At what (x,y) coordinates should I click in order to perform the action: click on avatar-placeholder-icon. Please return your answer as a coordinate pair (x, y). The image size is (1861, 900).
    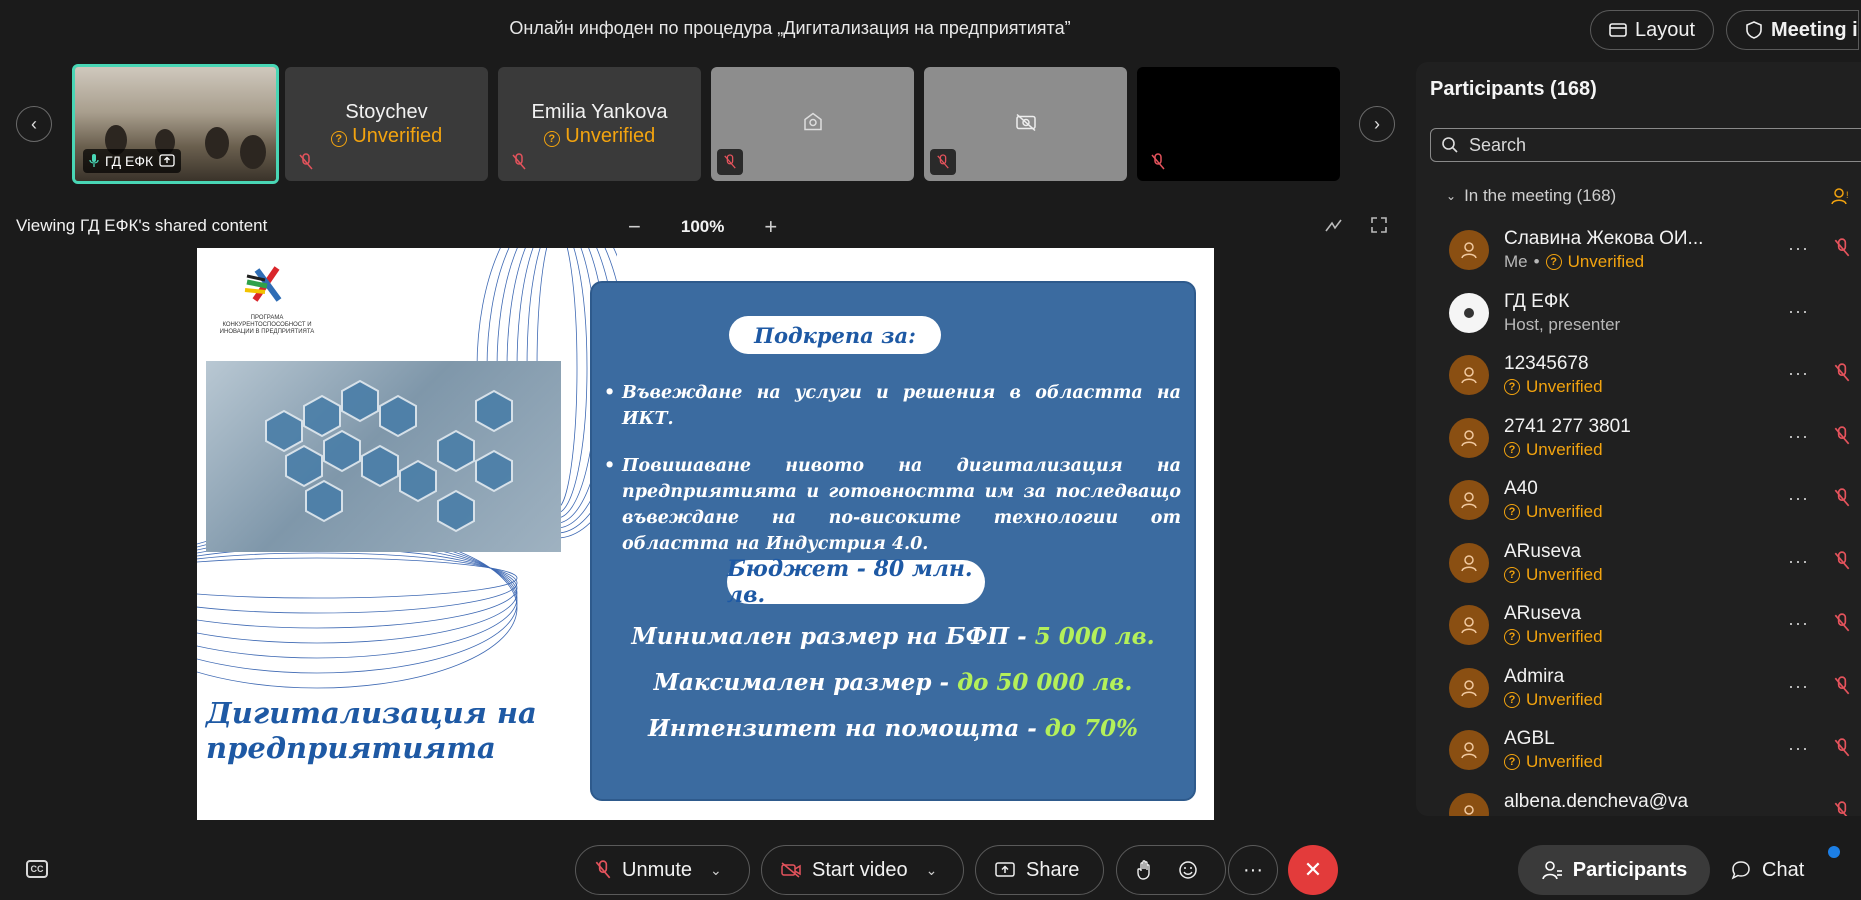
    Looking at the image, I should click on (813, 124).